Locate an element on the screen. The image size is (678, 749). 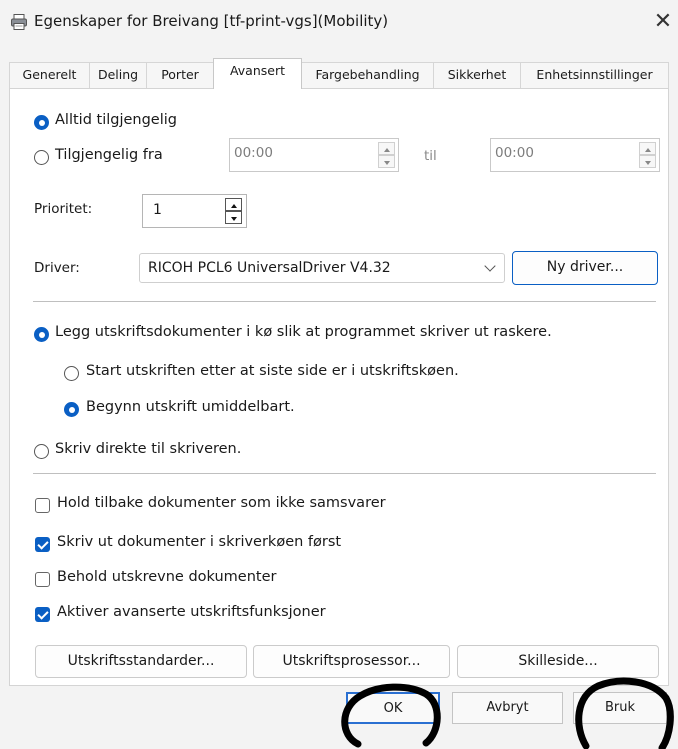
tab-avansert: Avansert is located at coordinates (257, 73).